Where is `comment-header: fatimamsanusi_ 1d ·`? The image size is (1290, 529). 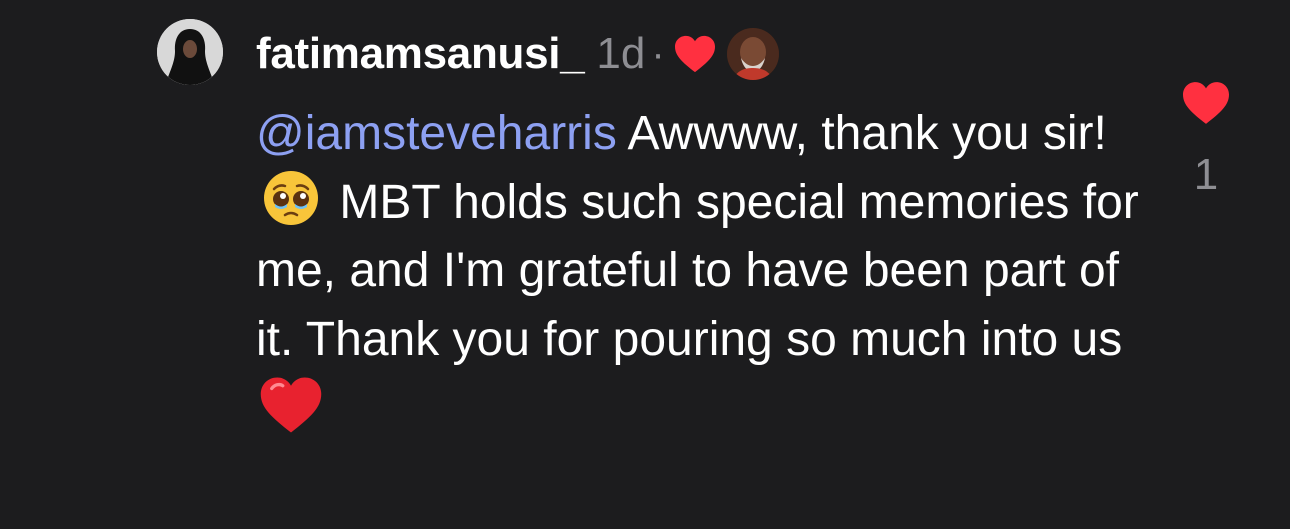
comment-header: fatimamsanusi_ 1d · is located at coordinates (517, 54).